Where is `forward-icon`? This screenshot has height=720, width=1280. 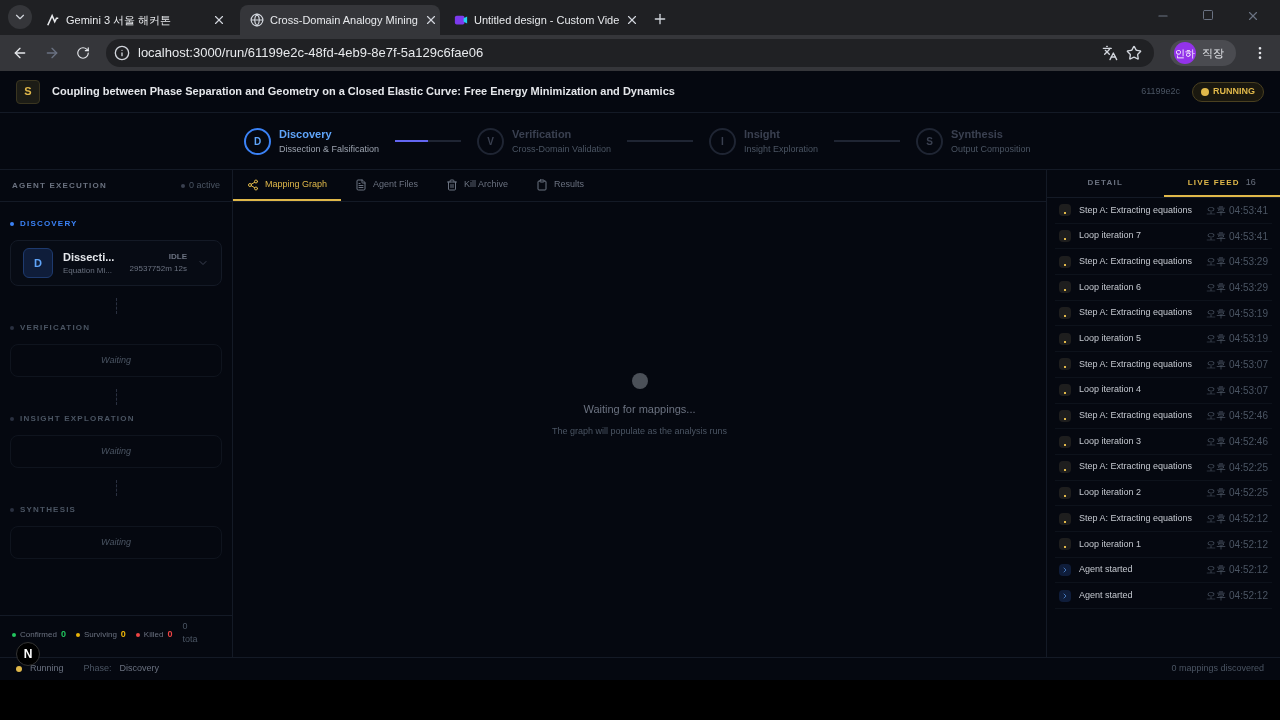
forward-icon is located at coordinates (52, 53).